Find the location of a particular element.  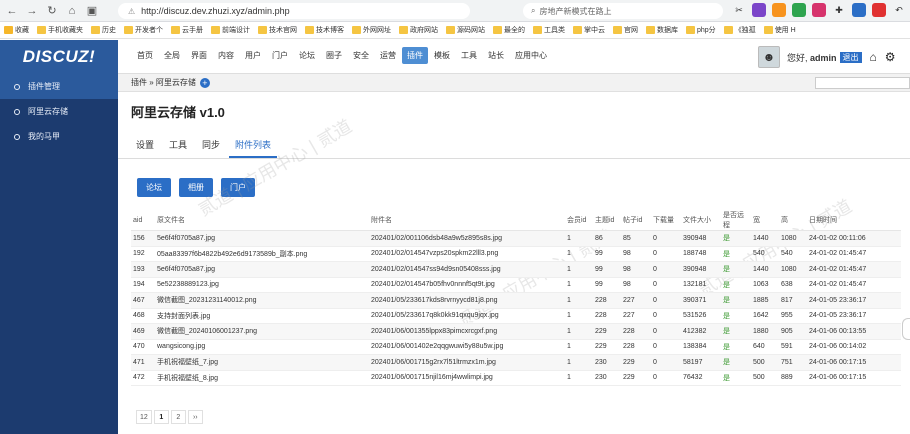

ext-green-icon is located at coordinates (799, 10).